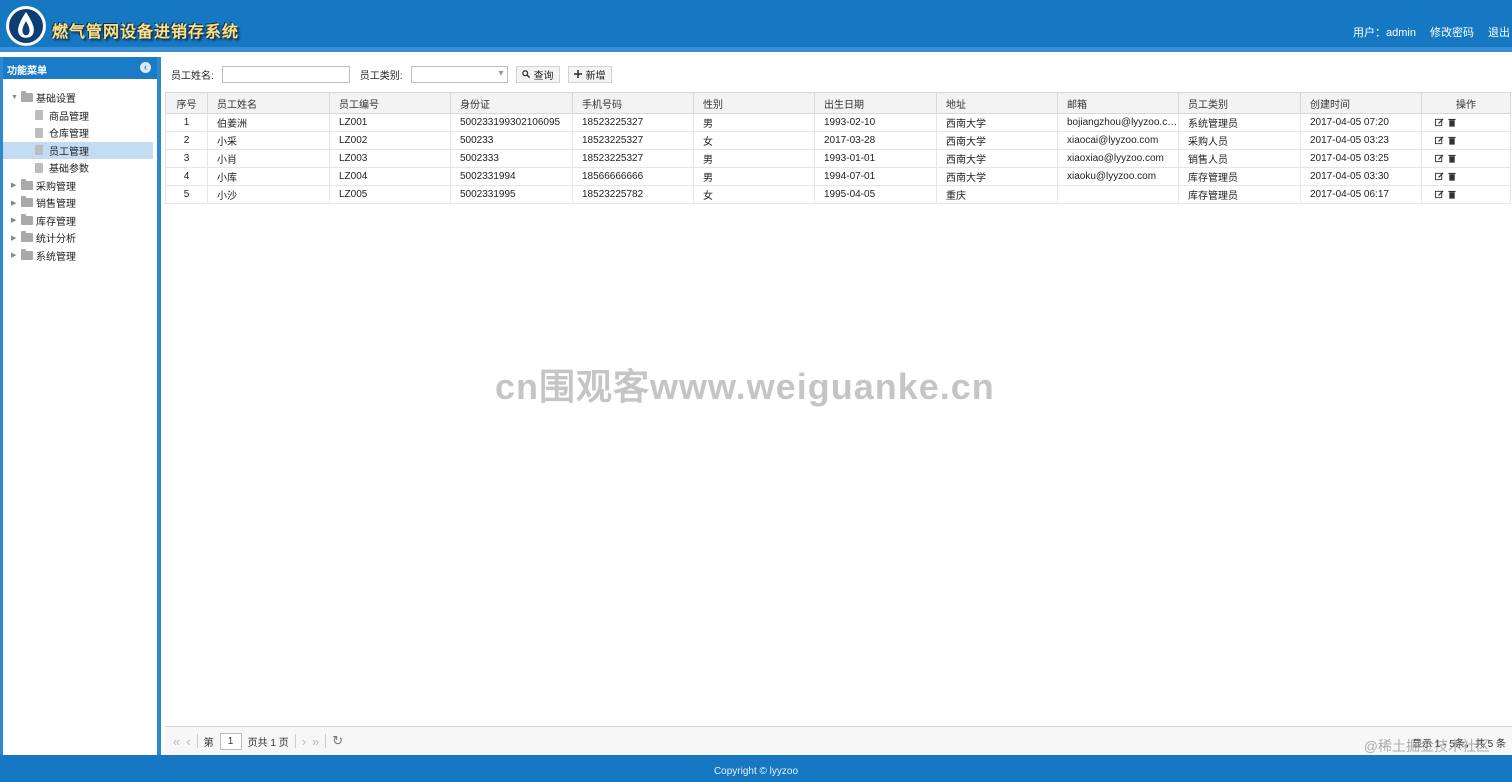 The width and height of the screenshot is (1512, 782). What do you see at coordinates (80, 203) in the screenshot?
I see `tree-node-sales: ▶ 销售管理` at bounding box center [80, 203].